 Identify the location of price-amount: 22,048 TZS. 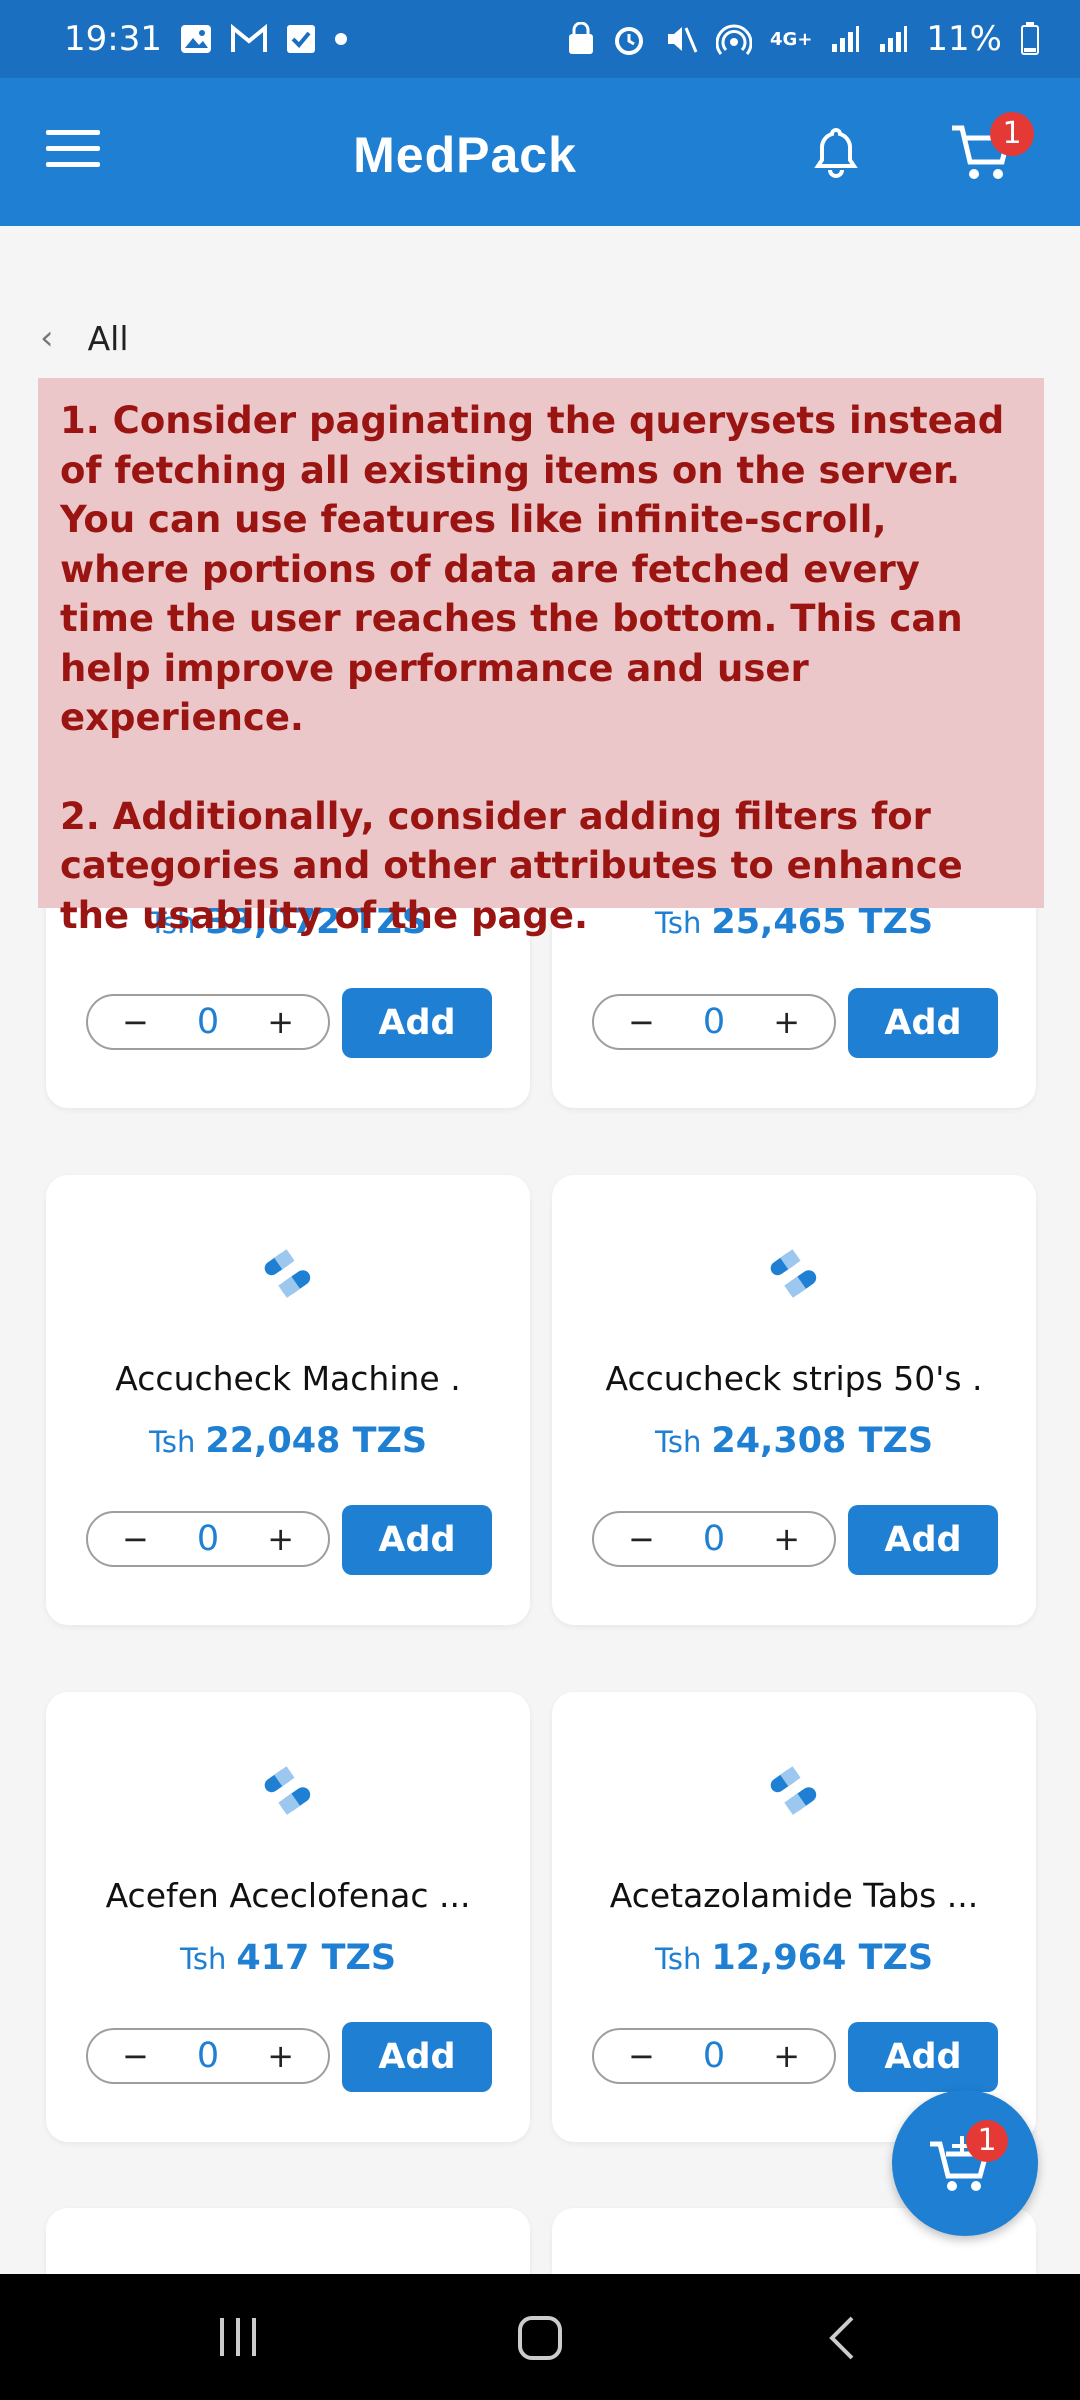
(316, 1441).